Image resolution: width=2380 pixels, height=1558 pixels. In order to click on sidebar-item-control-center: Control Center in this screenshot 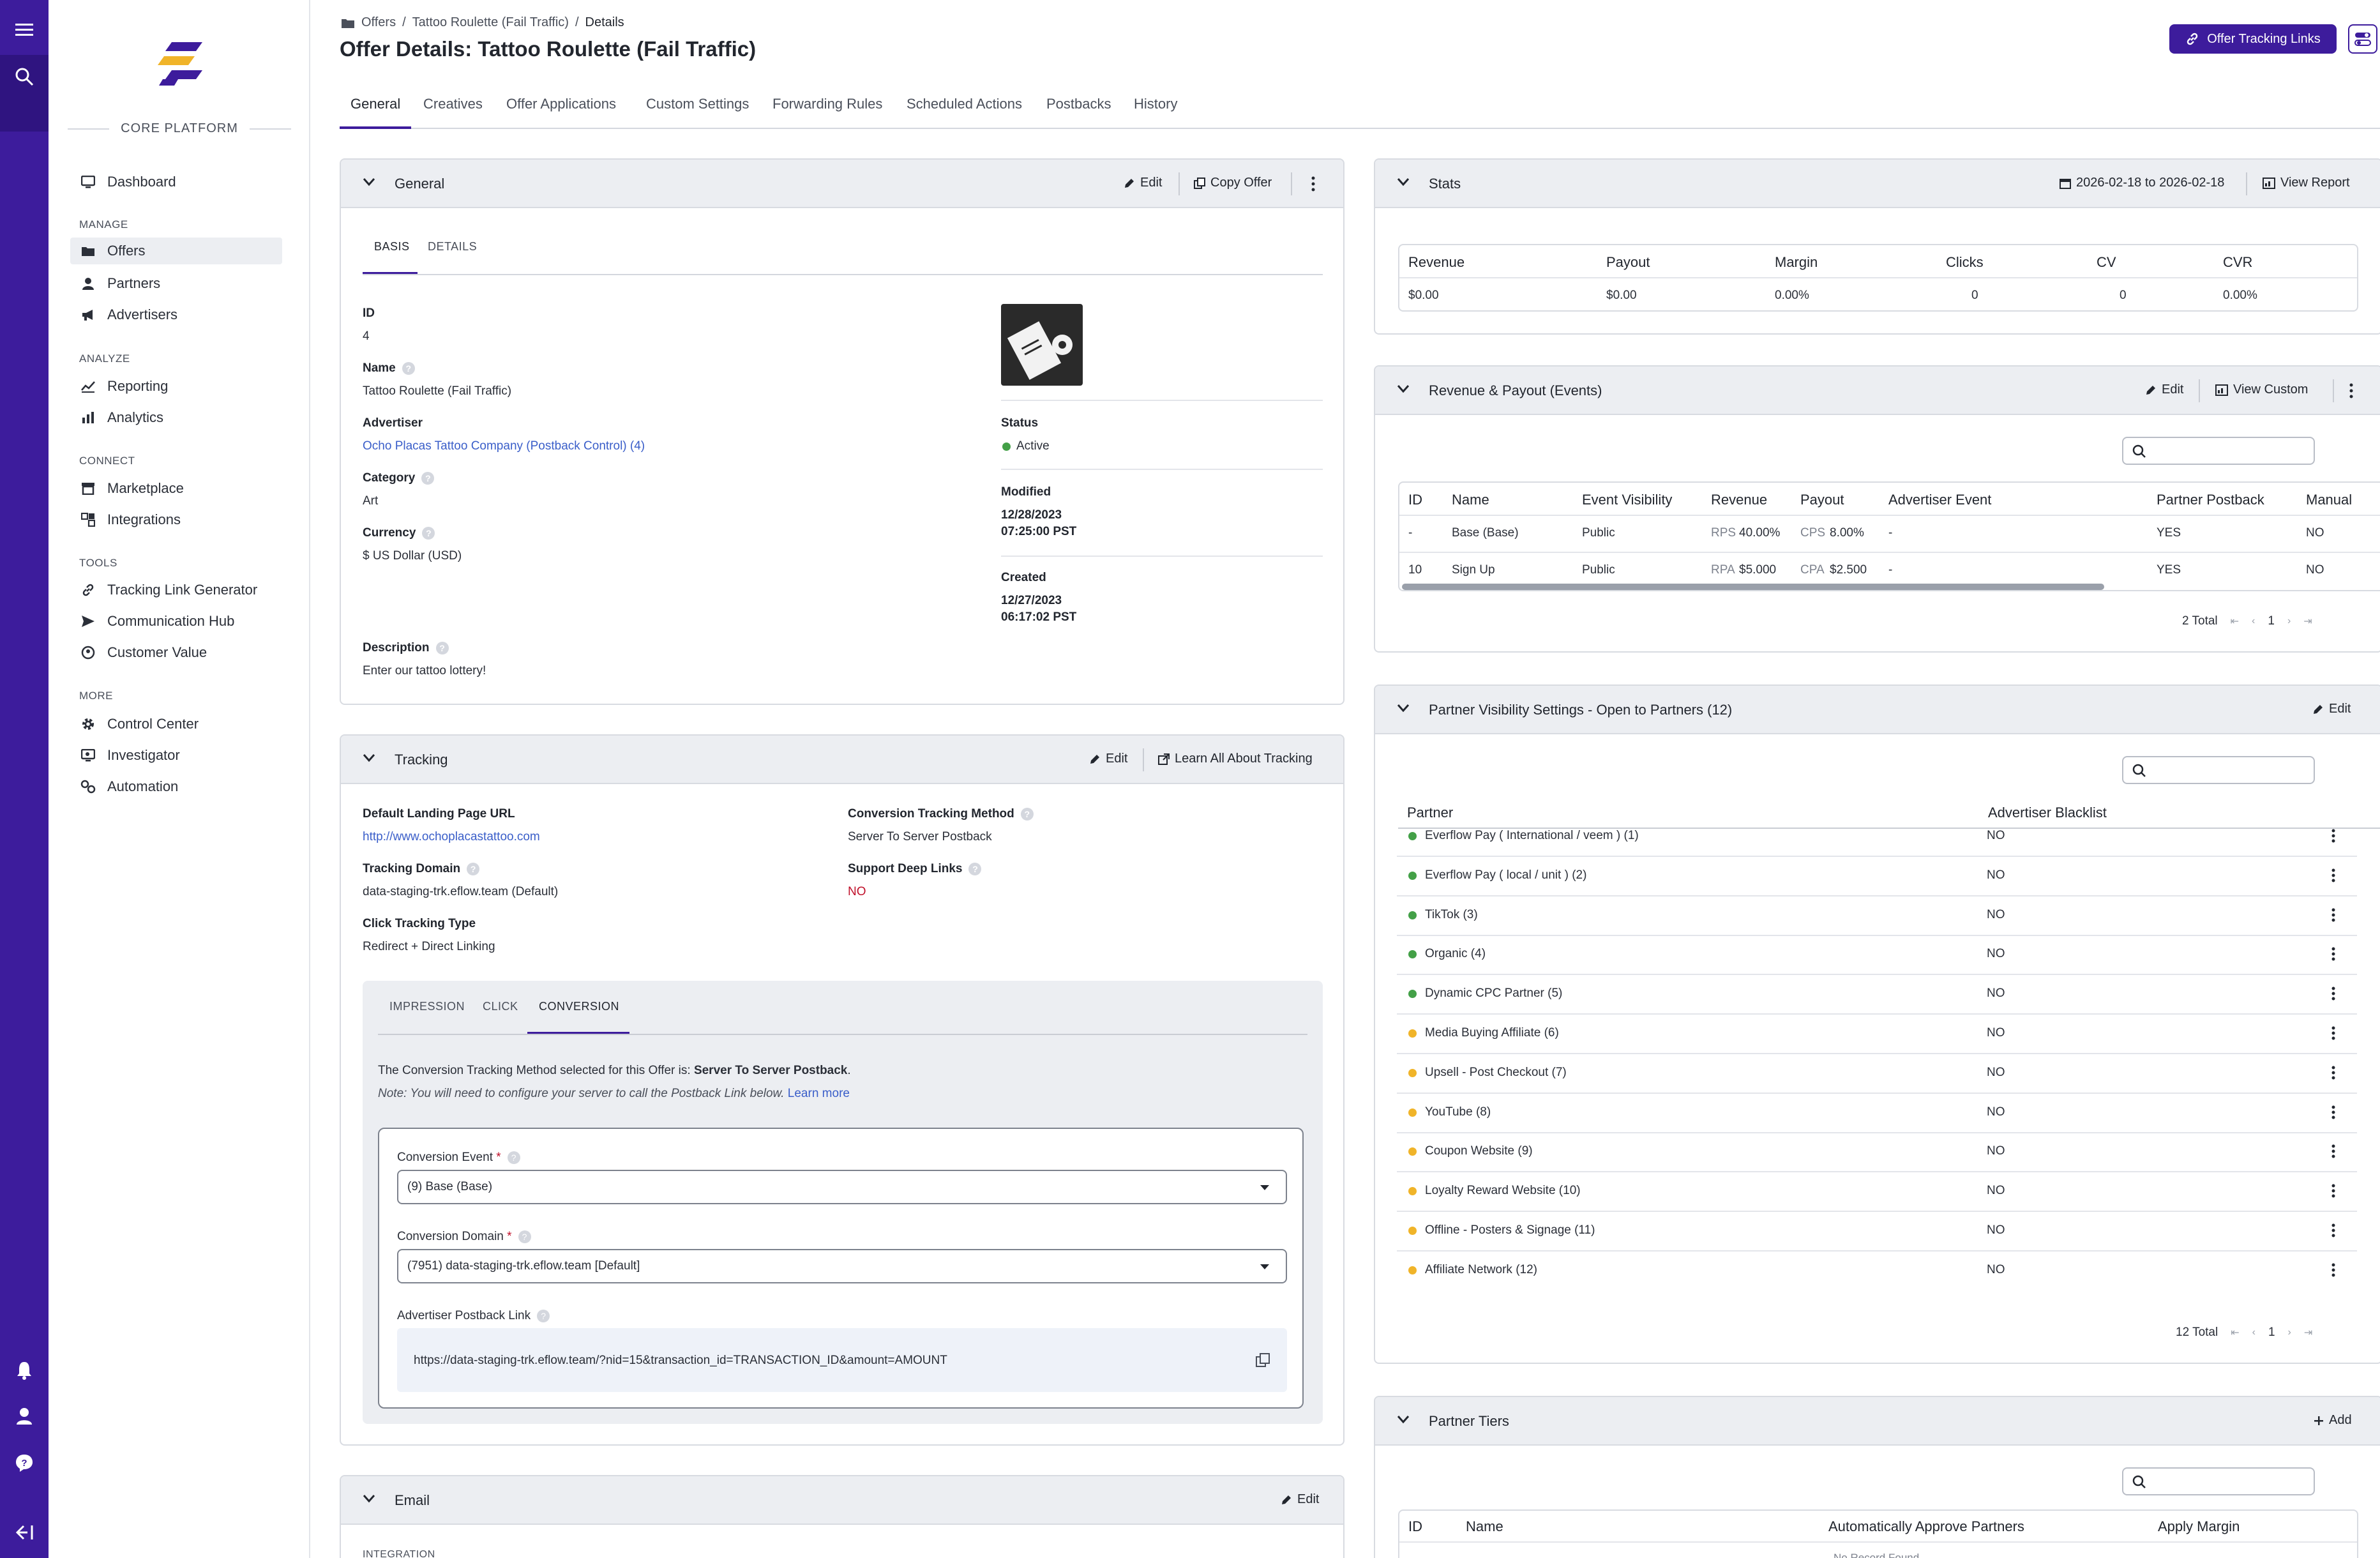, I will do `click(176, 724)`.